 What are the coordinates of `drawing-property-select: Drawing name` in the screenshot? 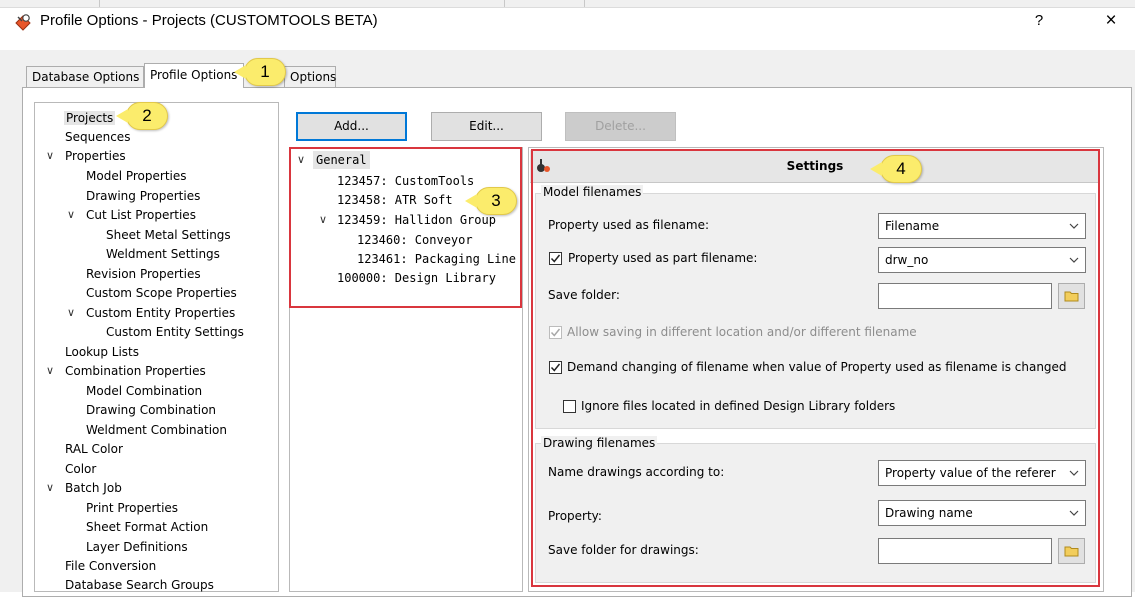 It's located at (982, 513).